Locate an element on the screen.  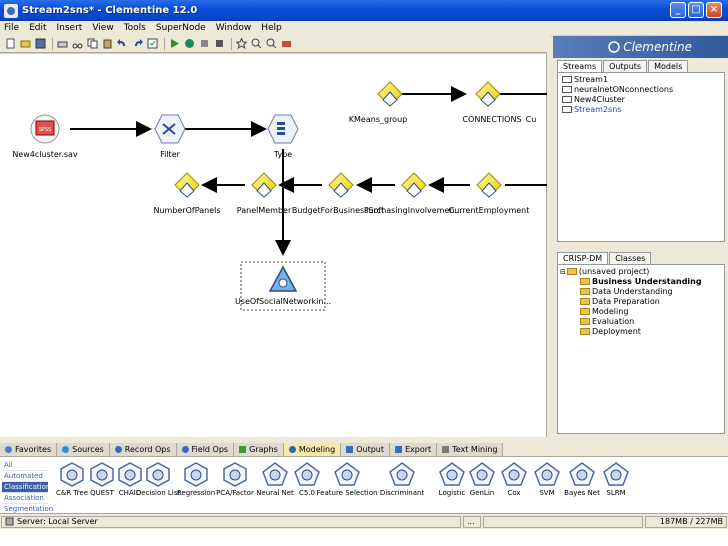
node-label-filter: Filter is located at coordinates (170, 154).